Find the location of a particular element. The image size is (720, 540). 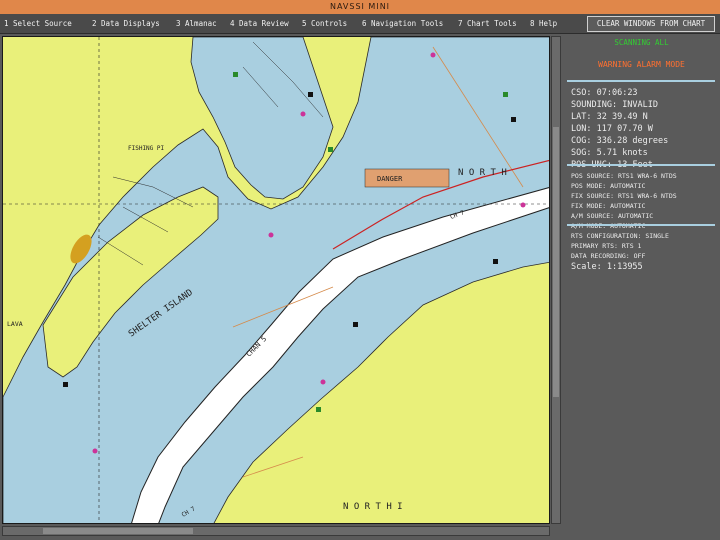

data-recording-row: DATA RECORDING: OFF is located at coordinates (608, 256).